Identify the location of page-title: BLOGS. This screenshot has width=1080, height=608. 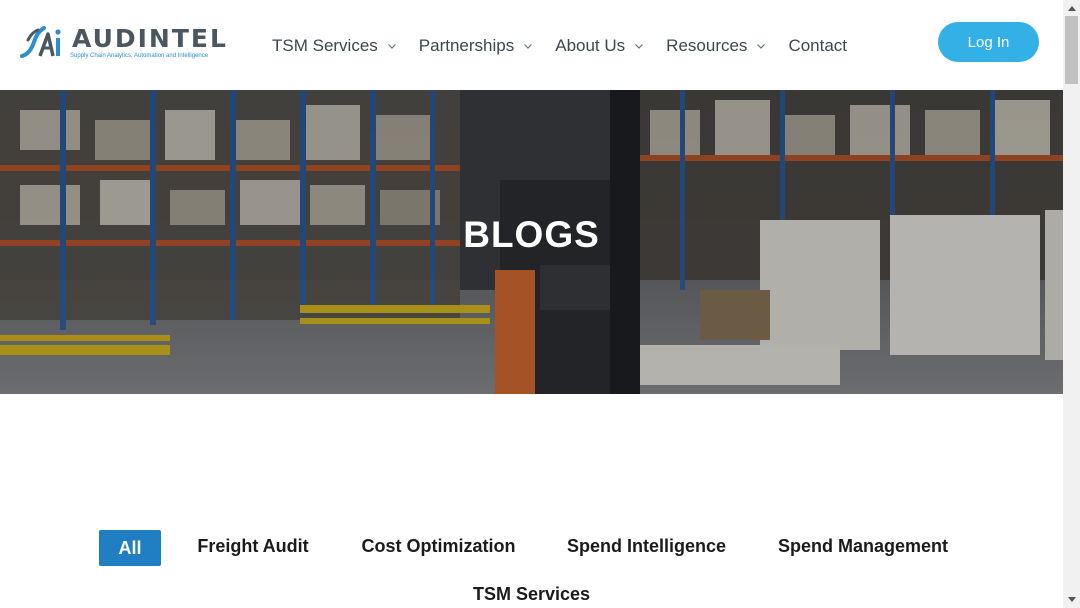
(531, 234).